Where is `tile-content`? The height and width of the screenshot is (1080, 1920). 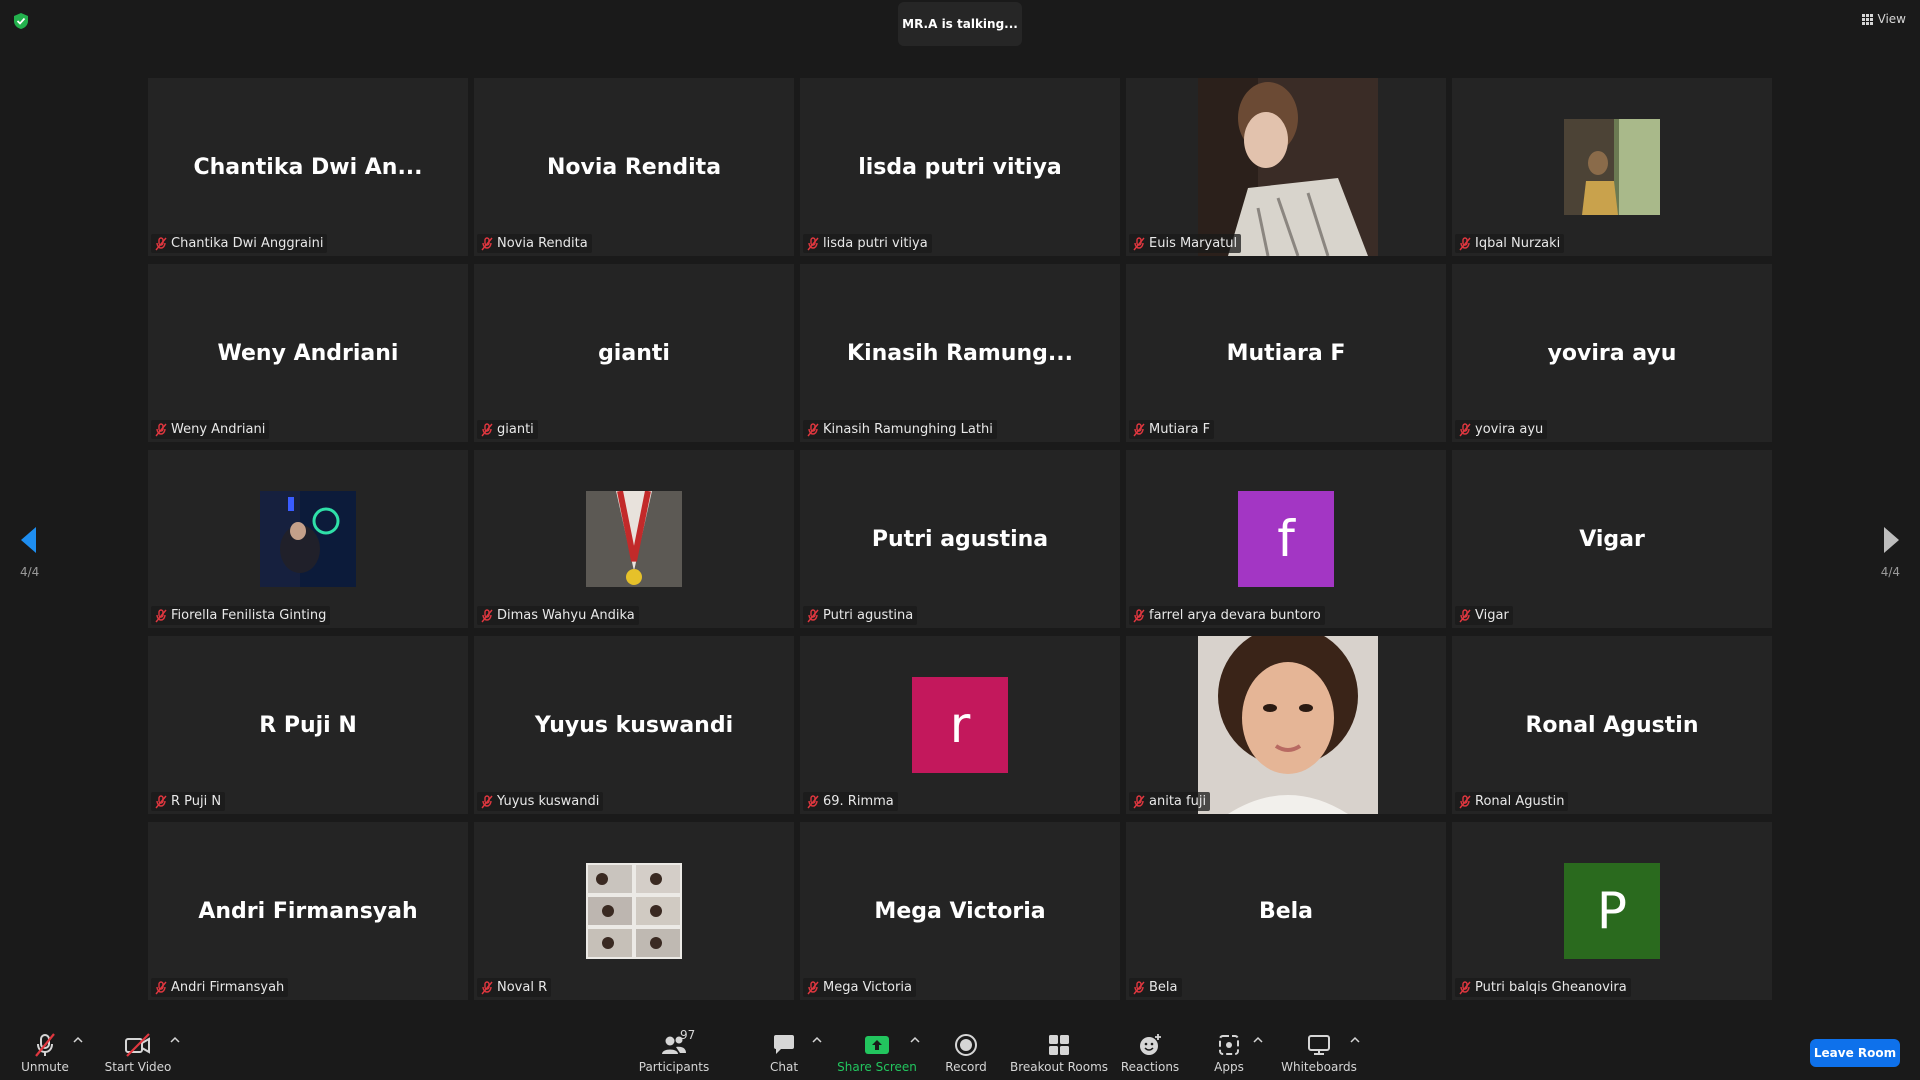 tile-content is located at coordinates (1286, 725).